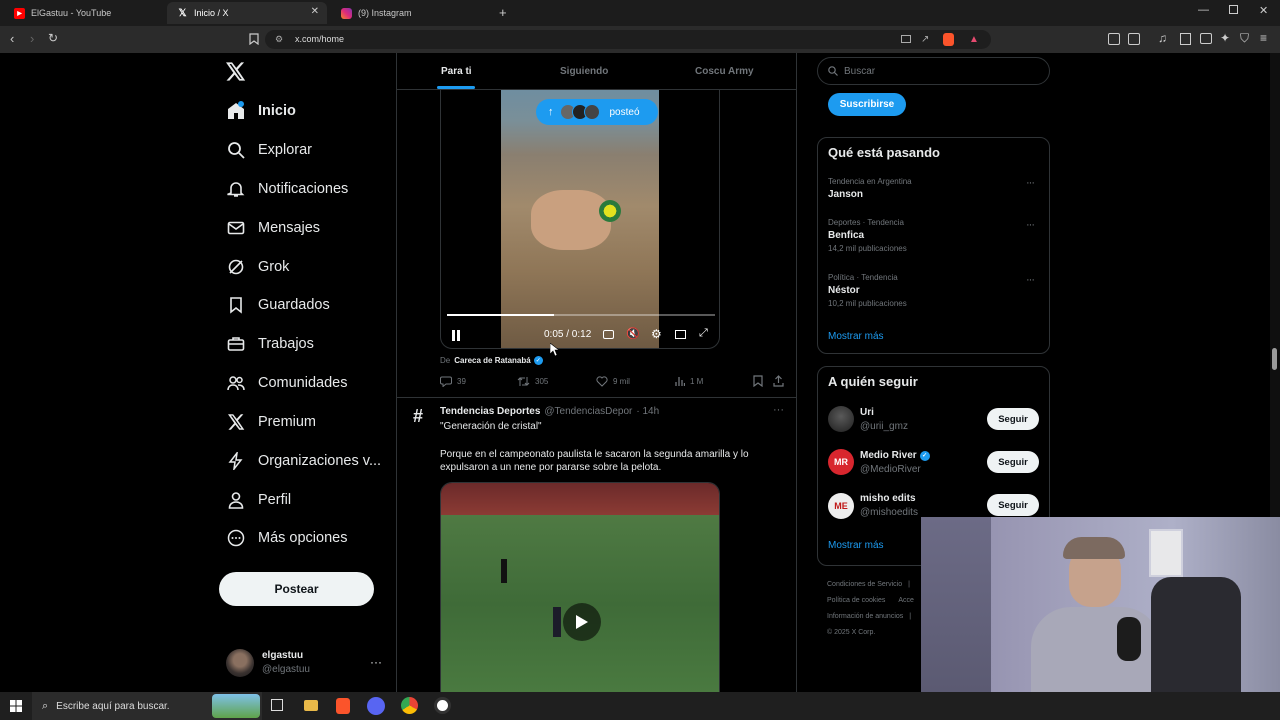 The width and height of the screenshot is (1280, 720). I want to click on tab-siguiendo: Siguiendo, so click(584, 71).